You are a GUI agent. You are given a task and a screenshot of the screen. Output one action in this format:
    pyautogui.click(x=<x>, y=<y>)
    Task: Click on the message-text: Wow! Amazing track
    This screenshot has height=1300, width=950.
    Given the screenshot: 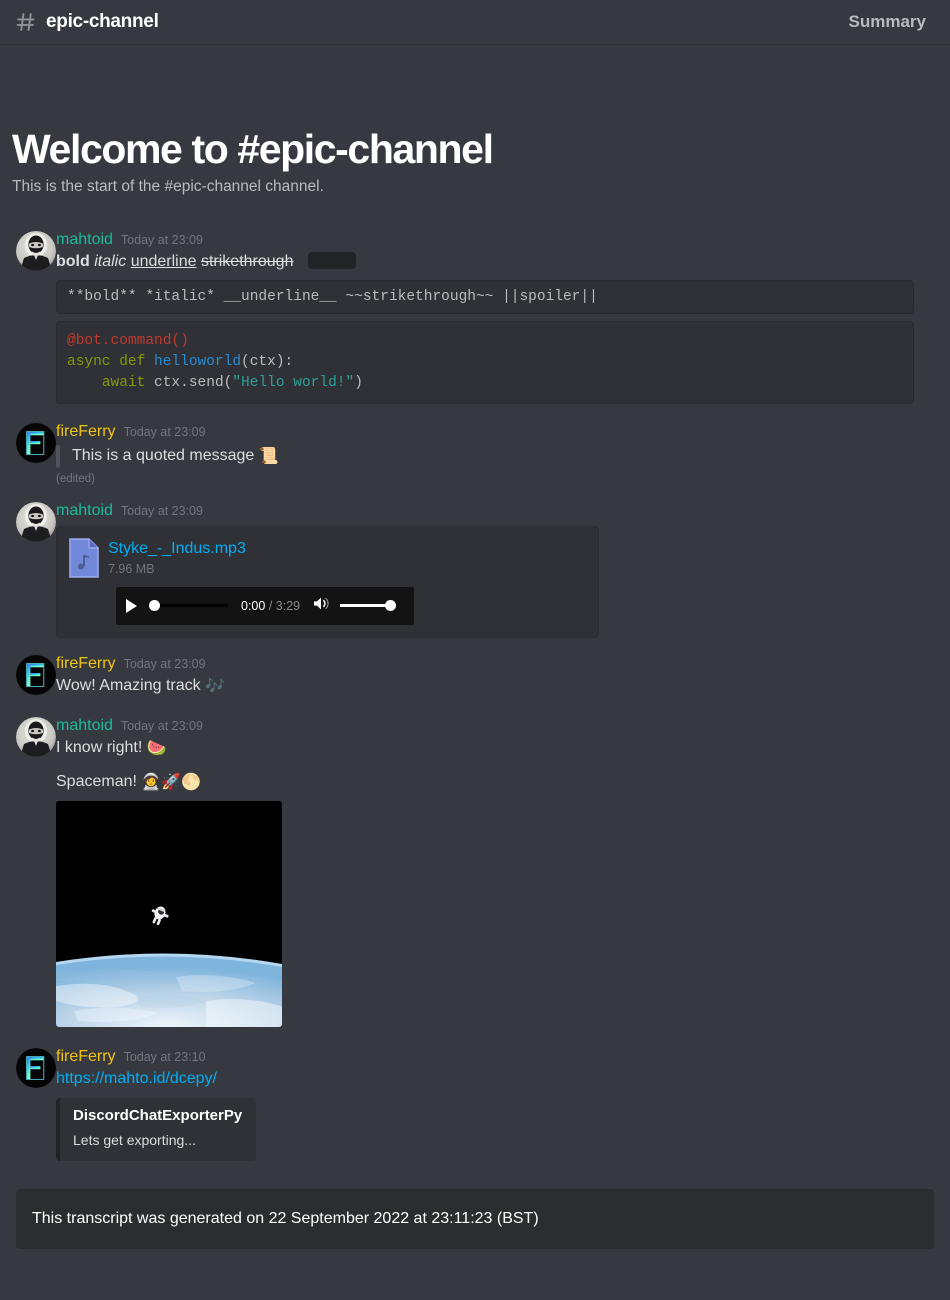 What is the action you would take?
    pyautogui.click(x=128, y=685)
    